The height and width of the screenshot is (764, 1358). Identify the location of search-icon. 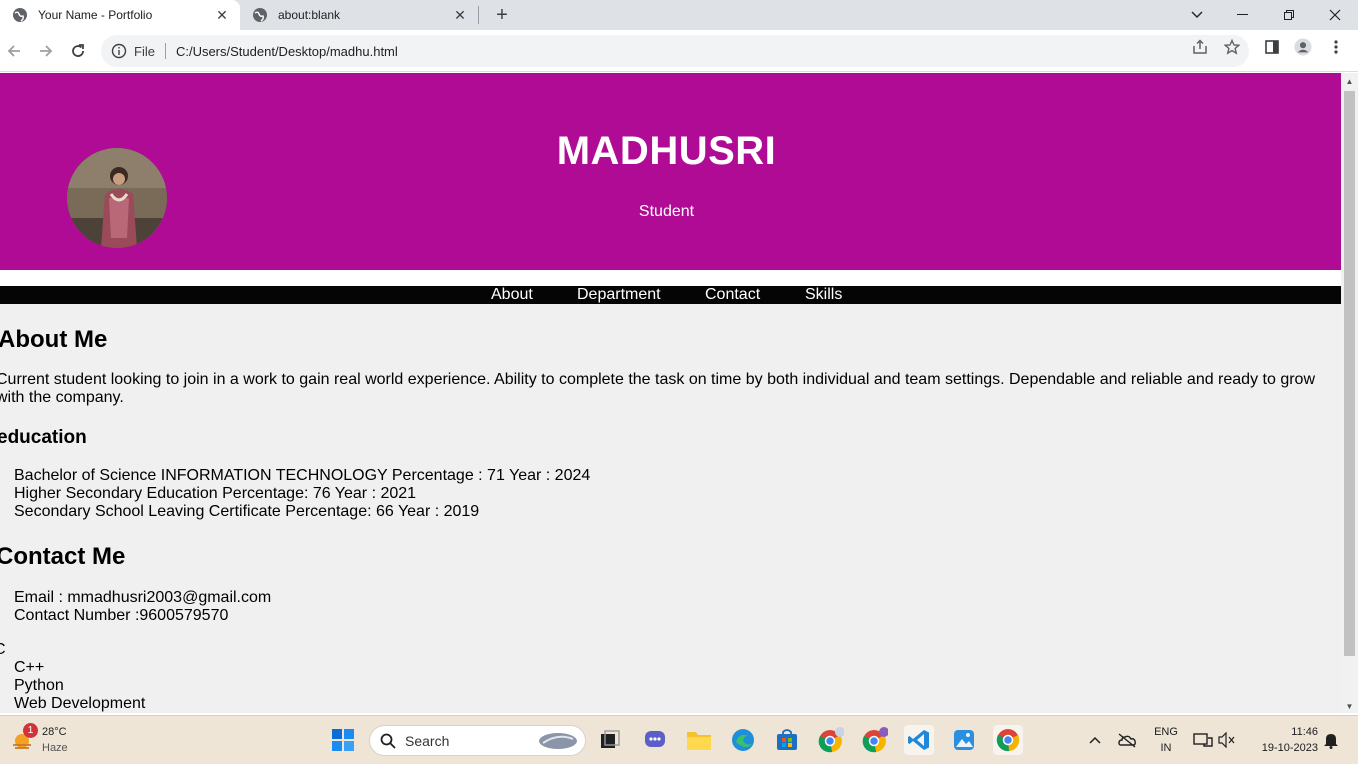
(388, 741).